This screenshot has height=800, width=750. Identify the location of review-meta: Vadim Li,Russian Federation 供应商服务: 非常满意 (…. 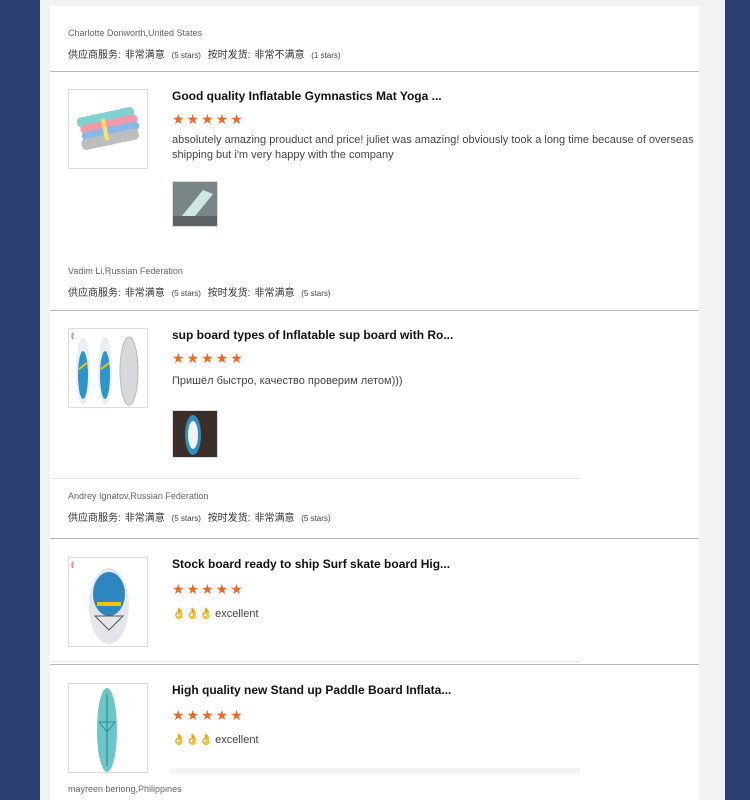
(201, 282).